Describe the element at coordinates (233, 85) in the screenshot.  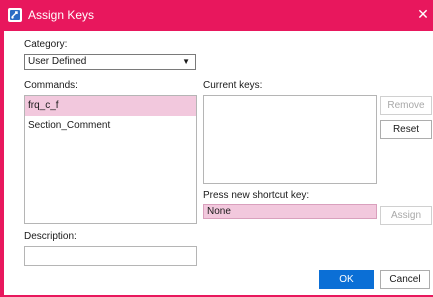
I see `current-keys-label: Current keys:` at that location.